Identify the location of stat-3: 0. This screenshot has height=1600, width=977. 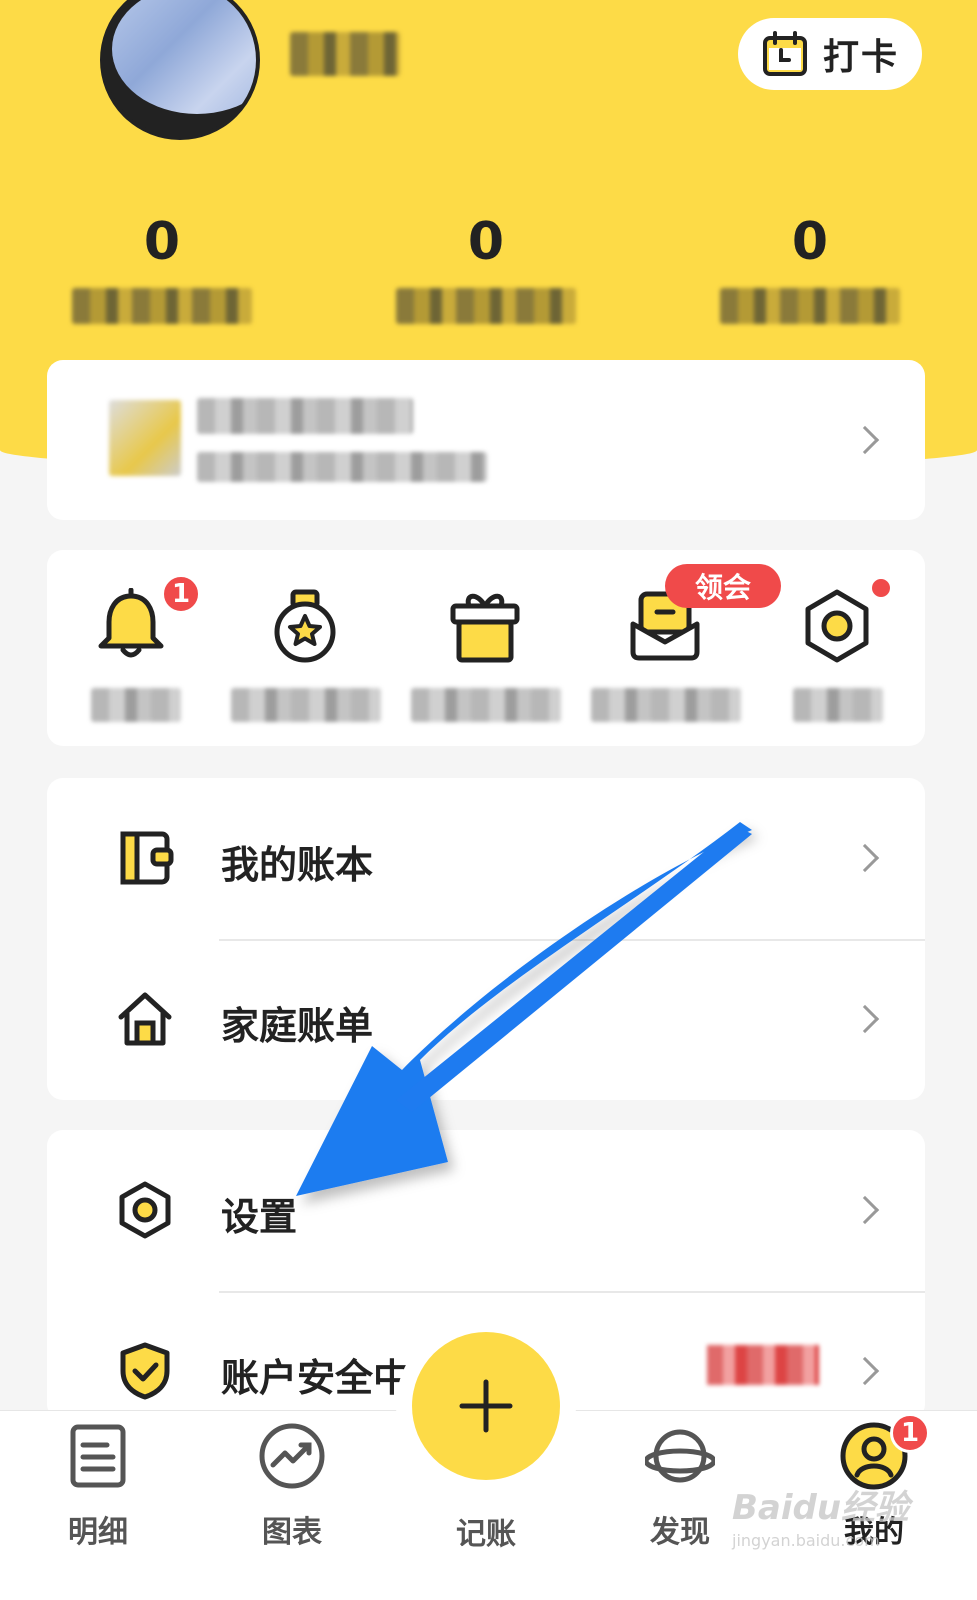
(810, 267).